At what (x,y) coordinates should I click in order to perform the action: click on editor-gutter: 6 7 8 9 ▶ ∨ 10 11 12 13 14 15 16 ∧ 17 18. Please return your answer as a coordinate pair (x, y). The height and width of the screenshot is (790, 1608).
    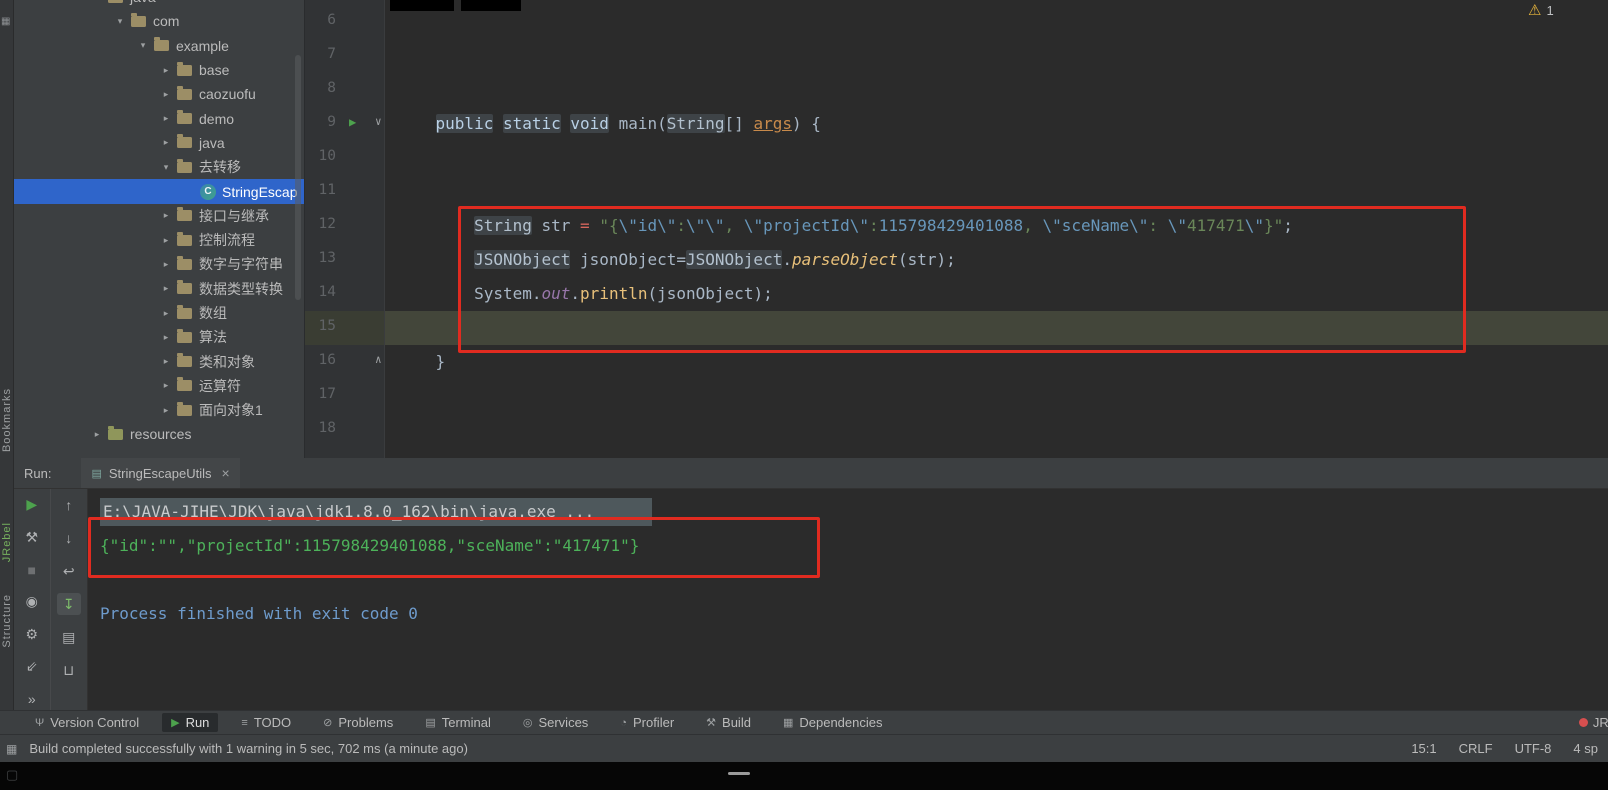
    Looking at the image, I should click on (345, 229).